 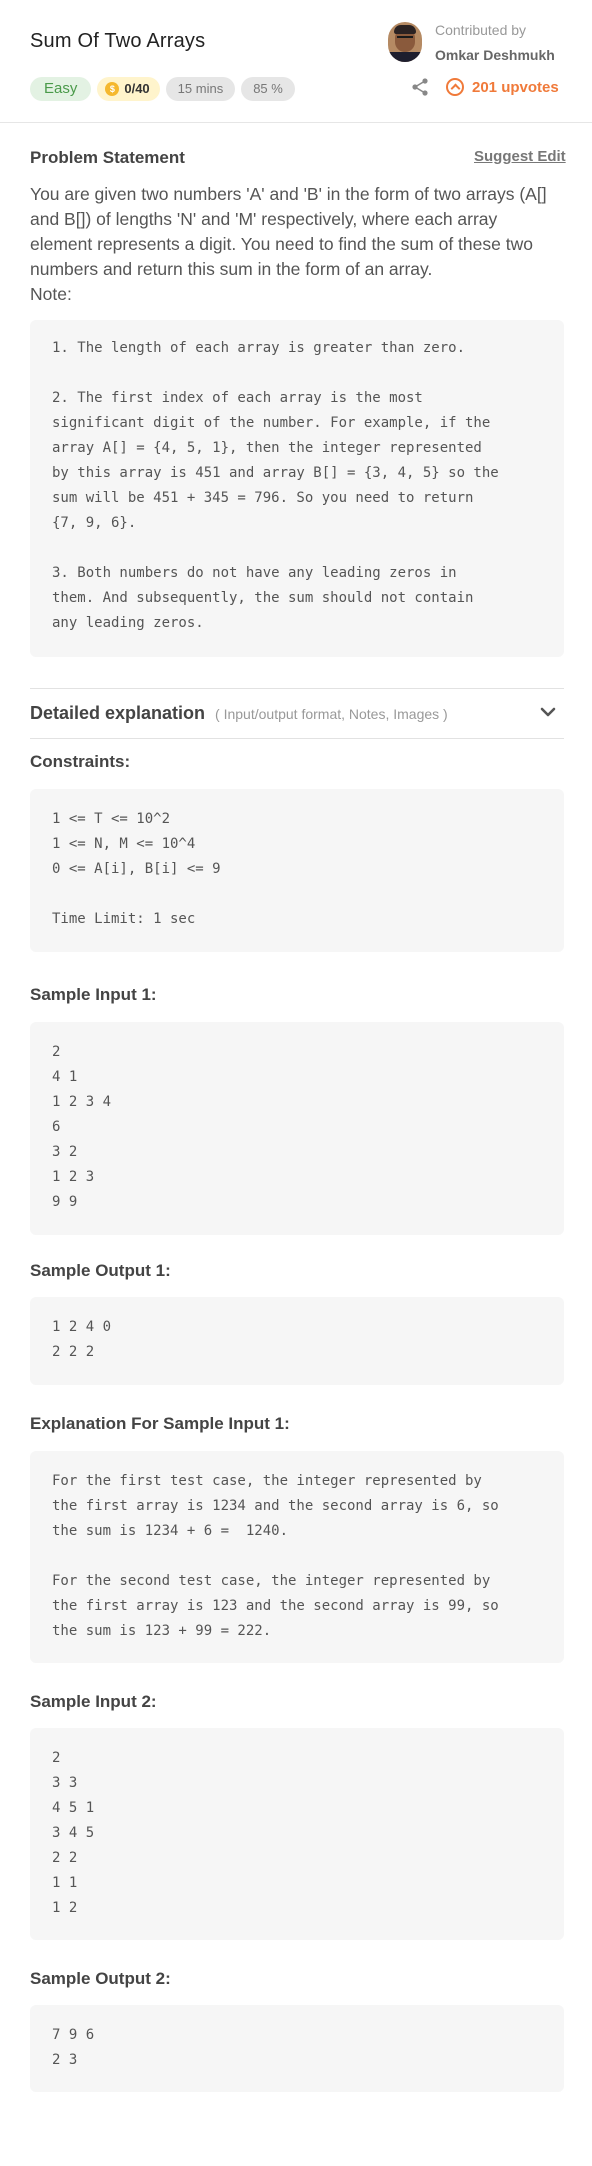 What do you see at coordinates (520, 156) in the screenshot?
I see `suggest-edit-link: Suggest Edit` at bounding box center [520, 156].